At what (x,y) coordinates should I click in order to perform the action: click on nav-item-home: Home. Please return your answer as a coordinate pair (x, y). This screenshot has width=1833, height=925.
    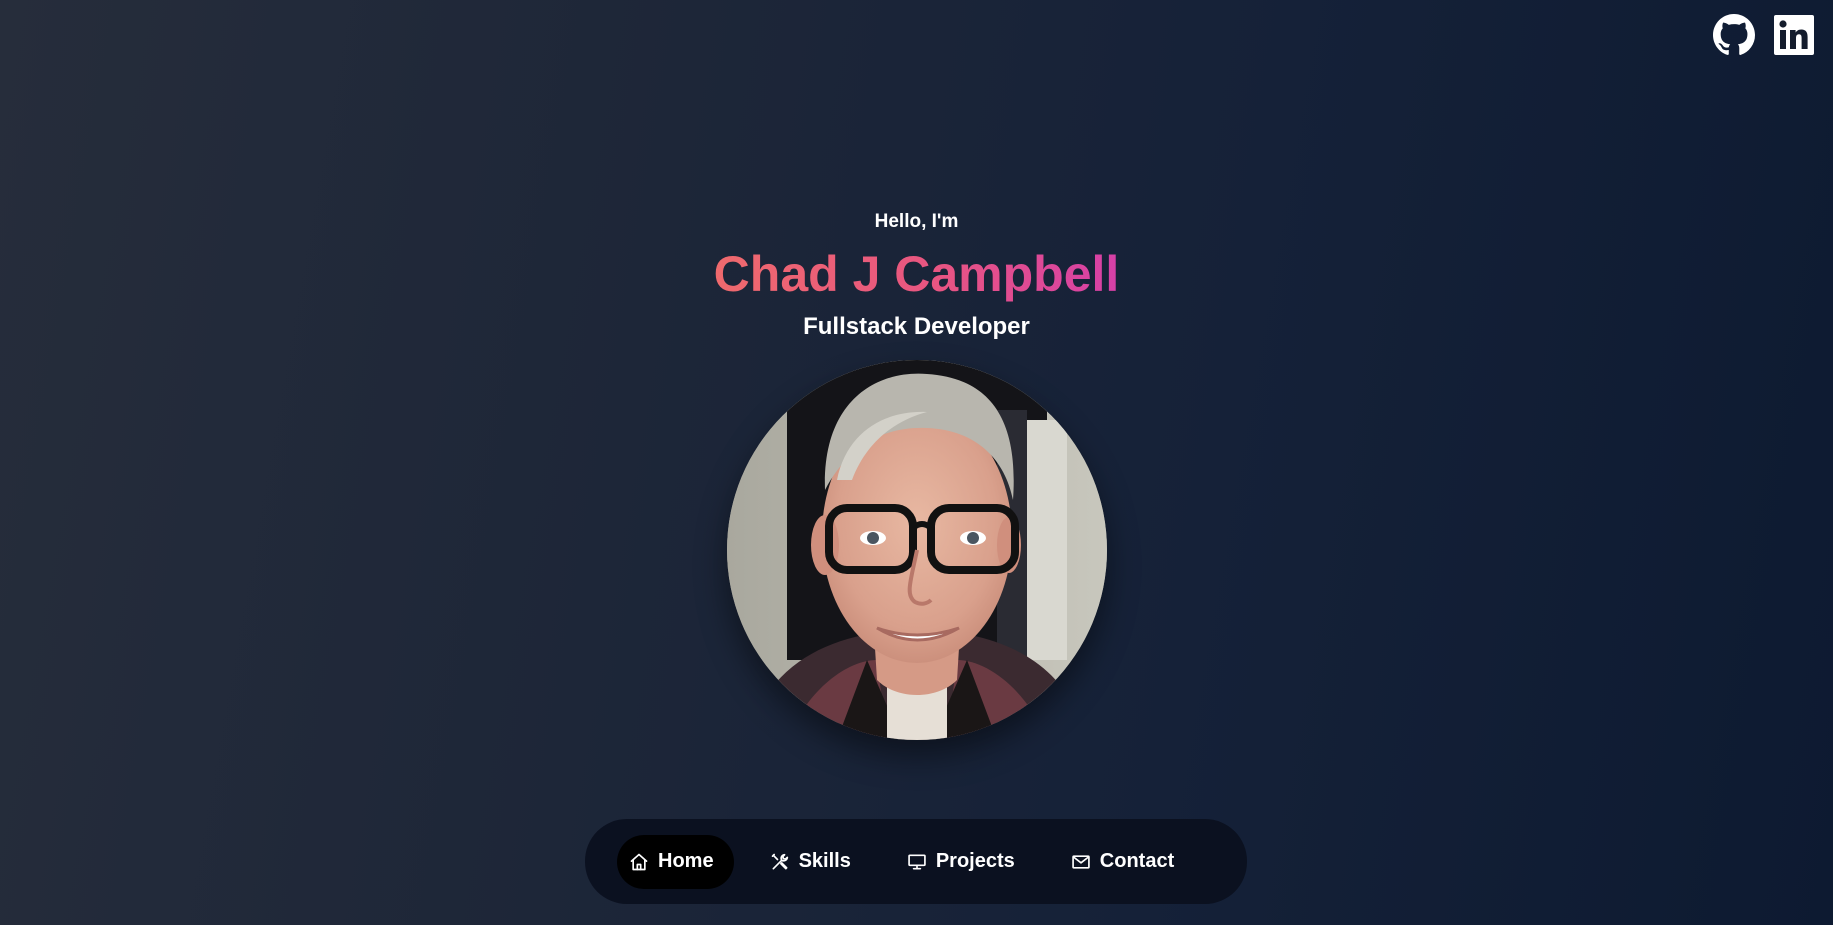
    Looking at the image, I should click on (675, 861).